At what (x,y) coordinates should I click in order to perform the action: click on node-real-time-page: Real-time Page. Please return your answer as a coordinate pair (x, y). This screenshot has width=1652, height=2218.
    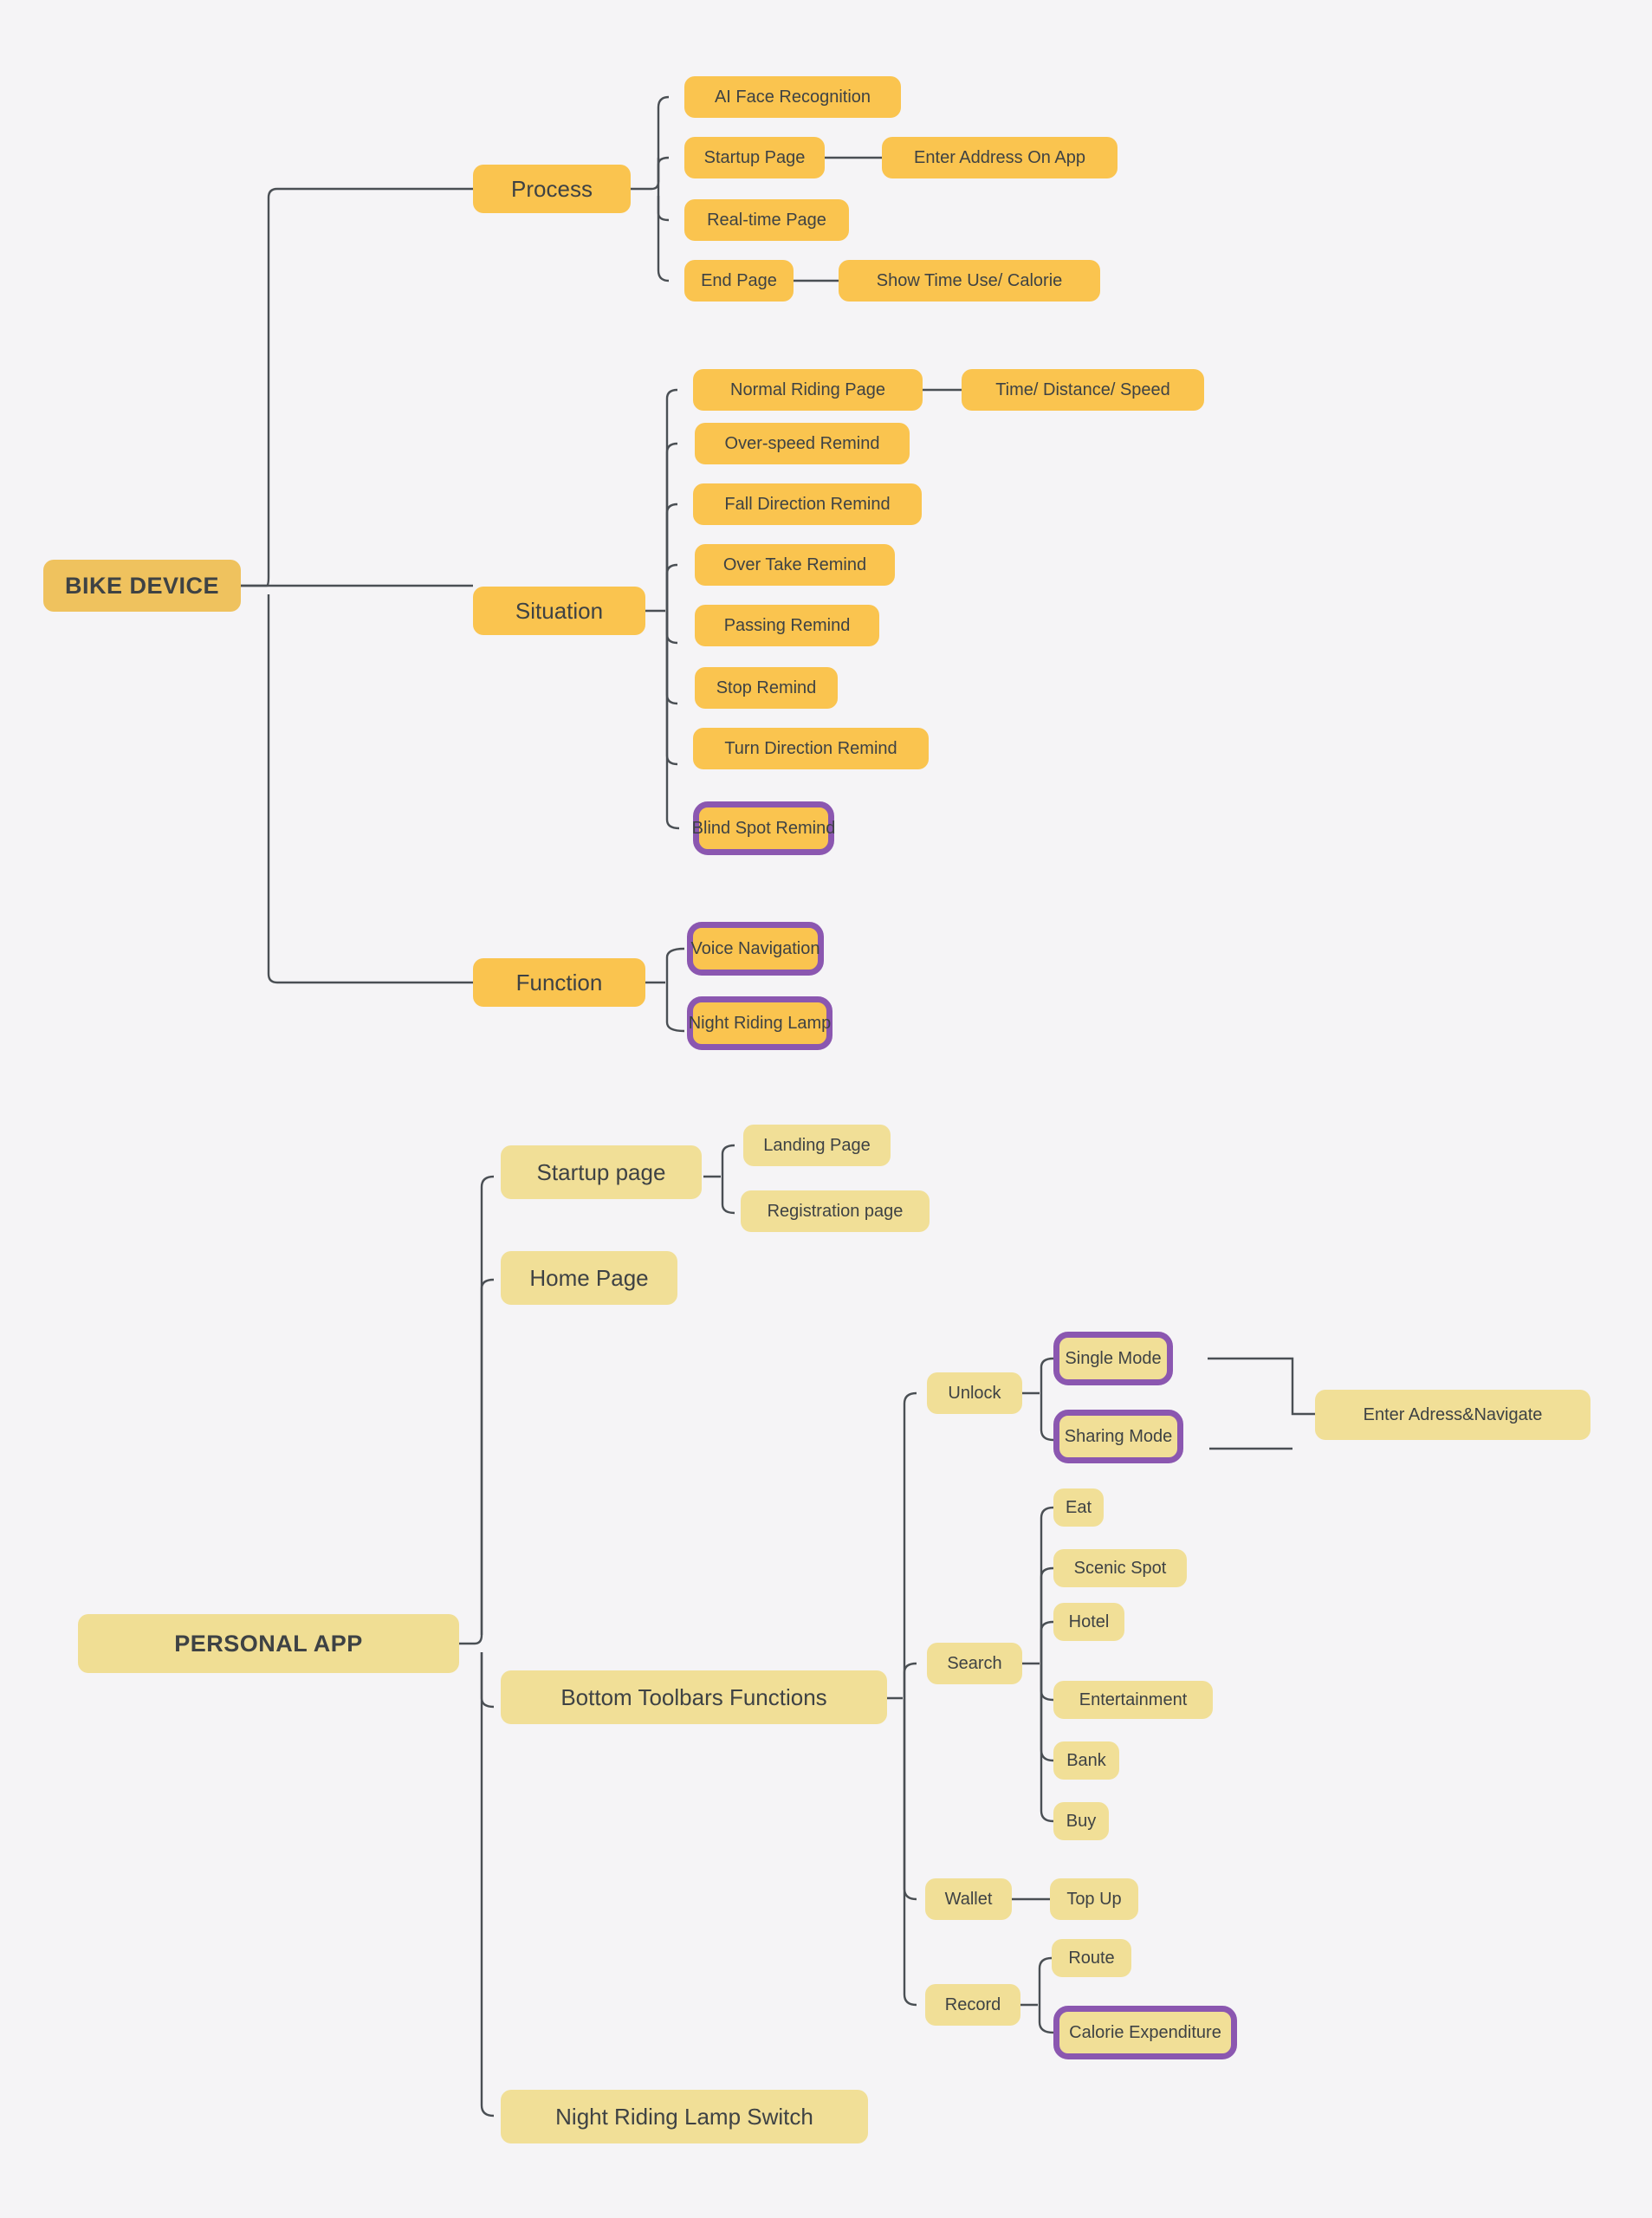
    Looking at the image, I should click on (766, 220).